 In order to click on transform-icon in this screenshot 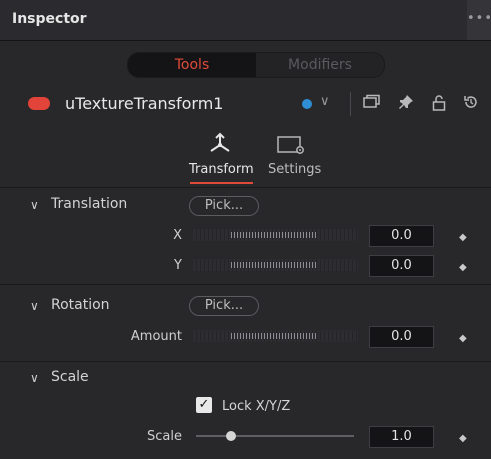, I will do `click(220, 146)`.